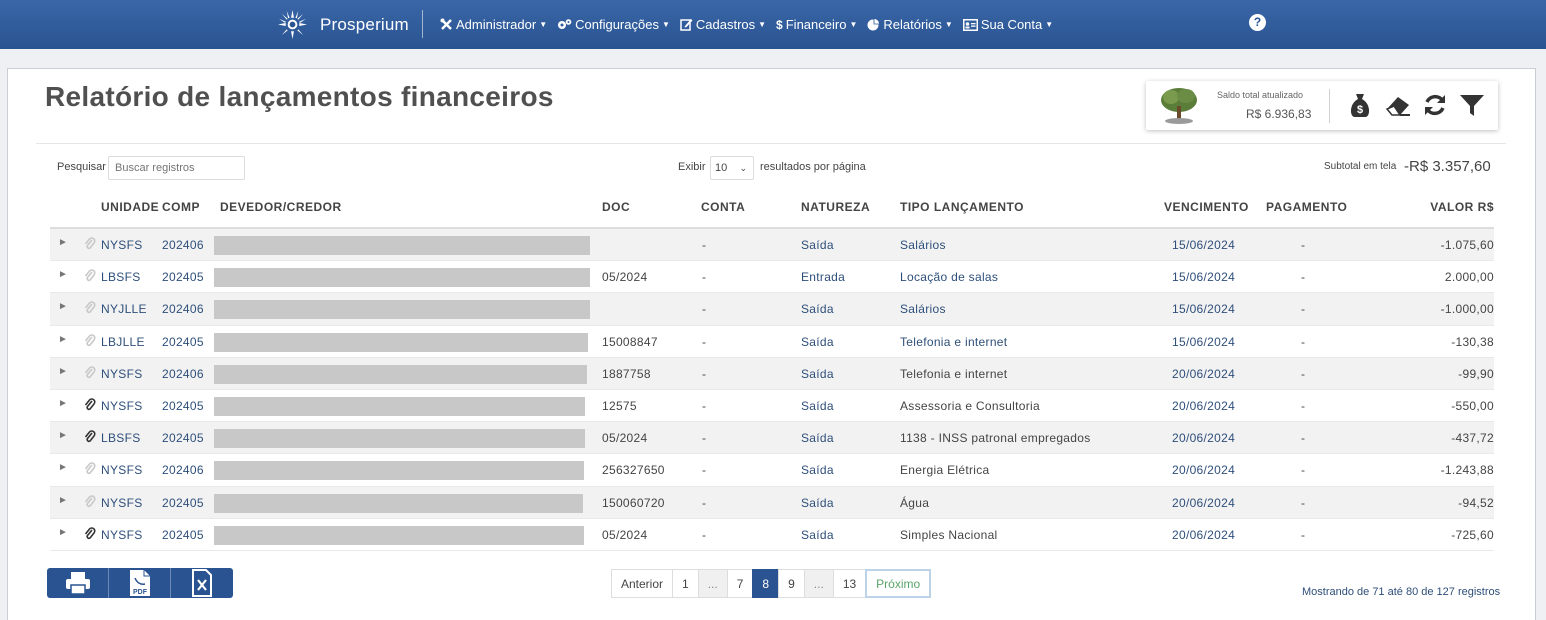  What do you see at coordinates (1435, 105) in the screenshot?
I see `refresh-icon` at bounding box center [1435, 105].